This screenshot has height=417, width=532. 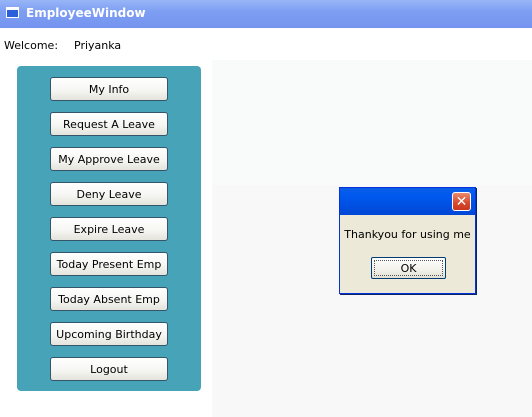 What do you see at coordinates (461, 201) in the screenshot?
I see `close-icon: ✕` at bounding box center [461, 201].